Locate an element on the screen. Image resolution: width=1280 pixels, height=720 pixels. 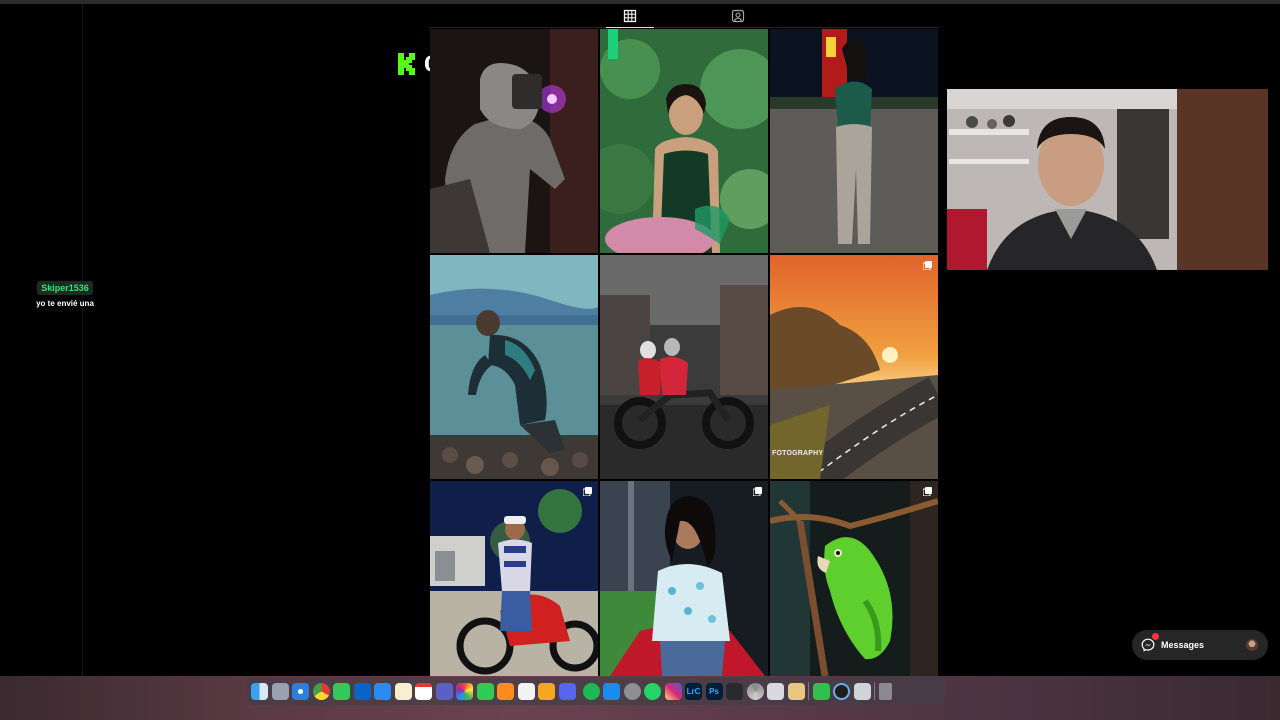
appstore-icon is located at coordinates (611, 691).